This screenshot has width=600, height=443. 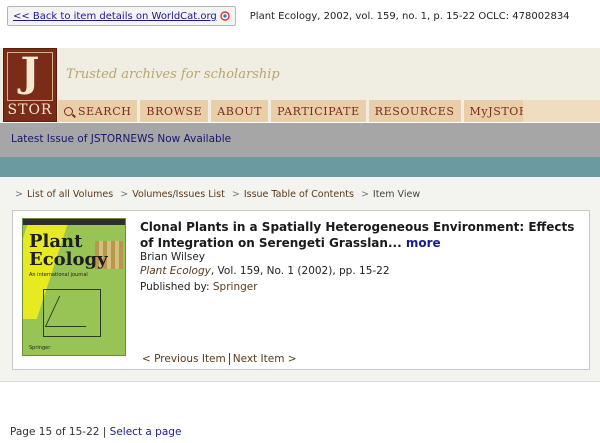 I want to click on page-count: Page 15 of 15-22, so click(x=55, y=432).